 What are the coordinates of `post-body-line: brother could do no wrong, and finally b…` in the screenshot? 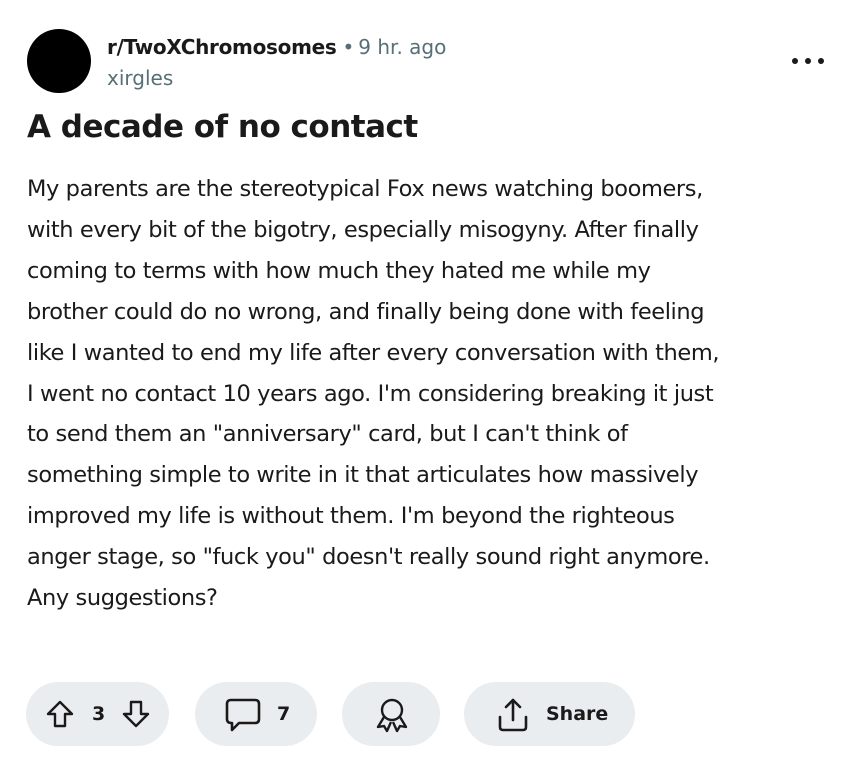 It's located at (366, 311).